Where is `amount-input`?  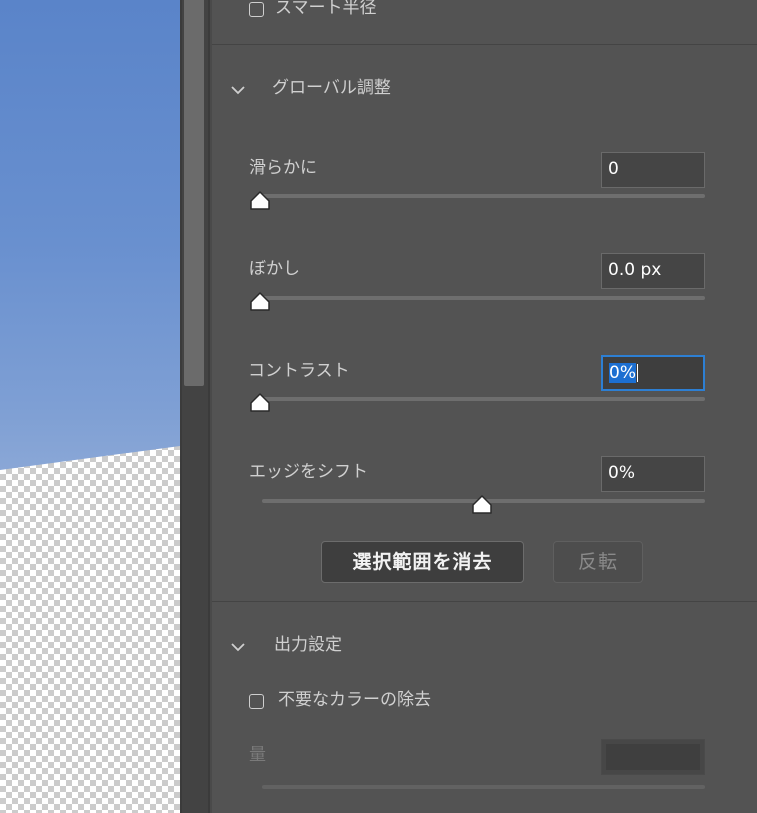 amount-input is located at coordinates (653, 757).